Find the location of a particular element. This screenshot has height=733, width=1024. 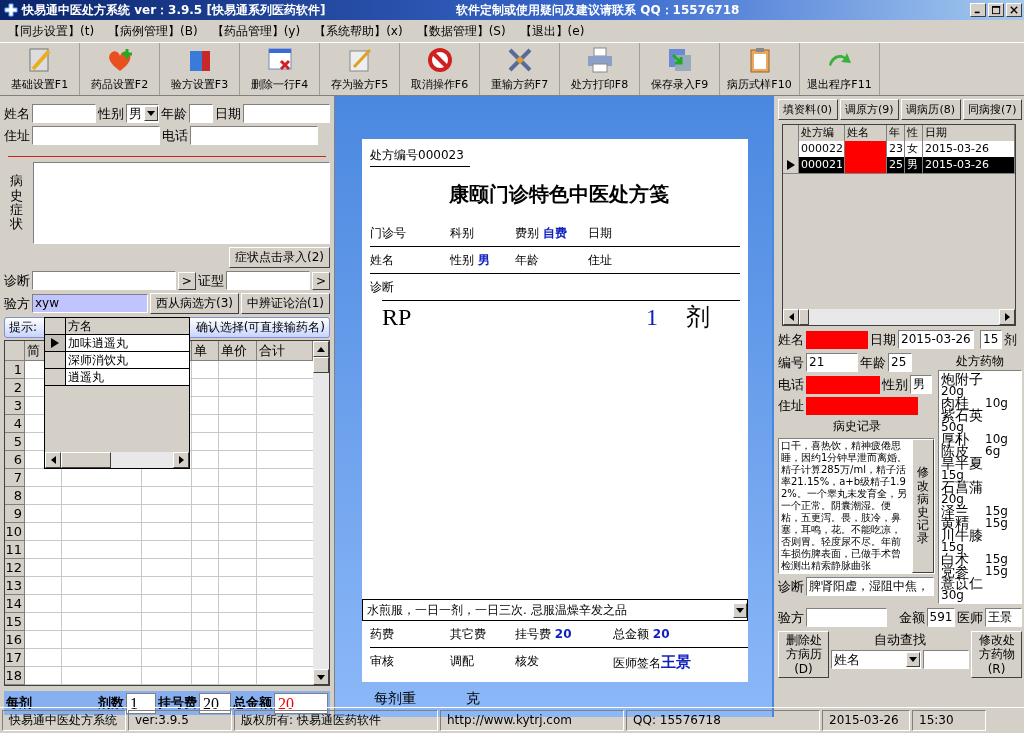

status-text: QQ: 15576718 is located at coordinates (723, 720).